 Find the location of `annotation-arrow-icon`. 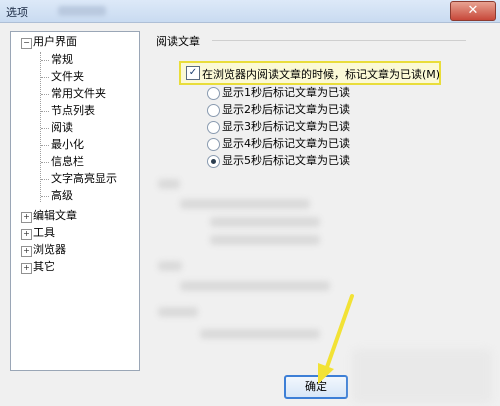

annotation-arrow-icon is located at coordinates (336, 339).